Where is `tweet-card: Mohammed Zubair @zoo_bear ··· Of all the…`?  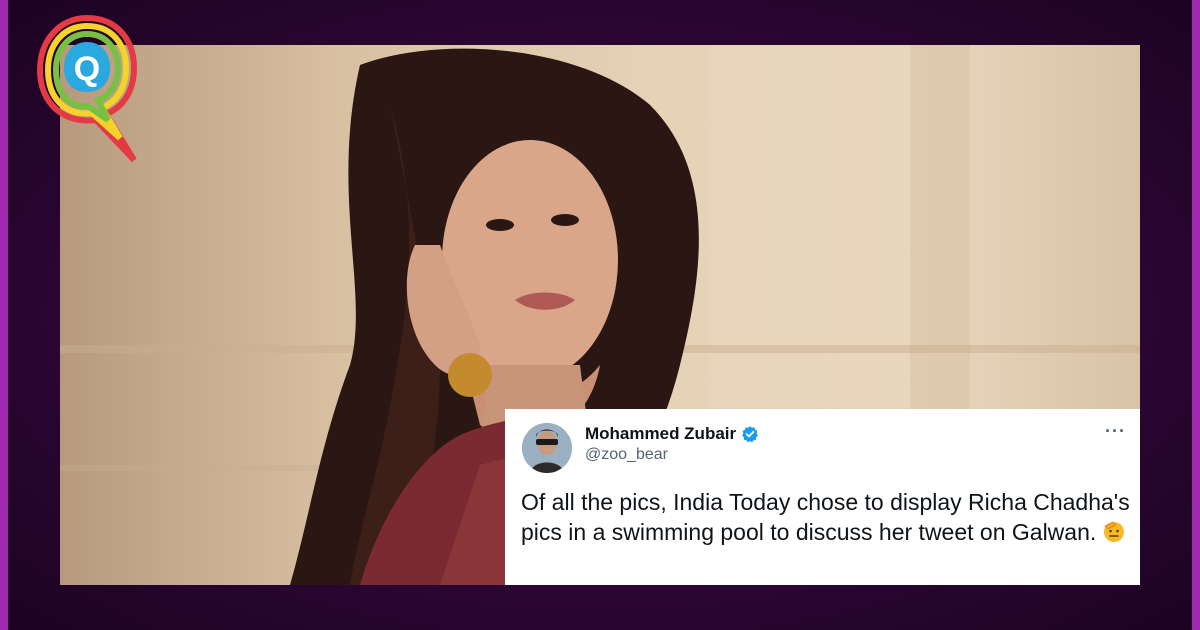
tweet-card: Mohammed Zubair @zoo_bear ··· Of all the… is located at coordinates (822, 497).